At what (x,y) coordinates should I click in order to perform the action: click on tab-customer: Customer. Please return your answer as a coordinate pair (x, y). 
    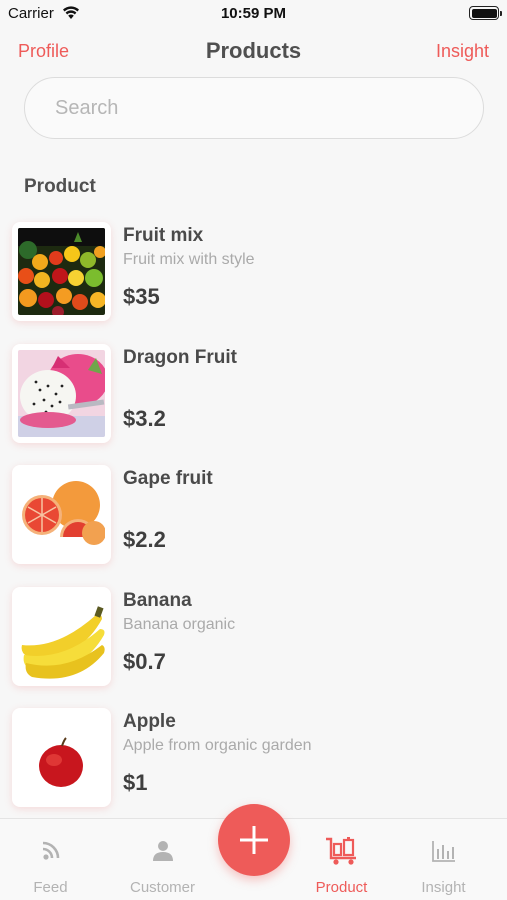
    Looking at the image, I should click on (162, 859).